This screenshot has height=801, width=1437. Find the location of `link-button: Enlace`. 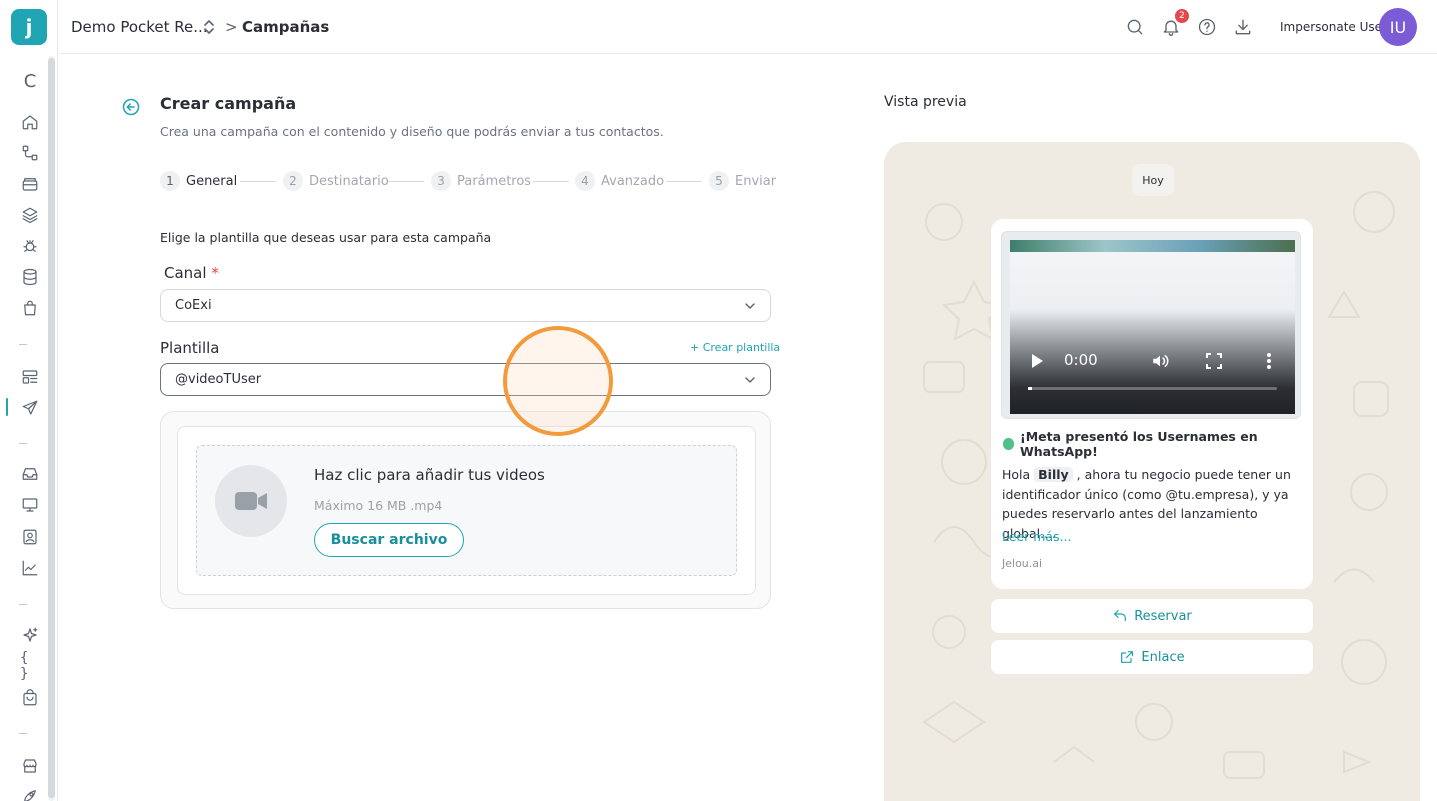

link-button: Enlace is located at coordinates (1152, 657).